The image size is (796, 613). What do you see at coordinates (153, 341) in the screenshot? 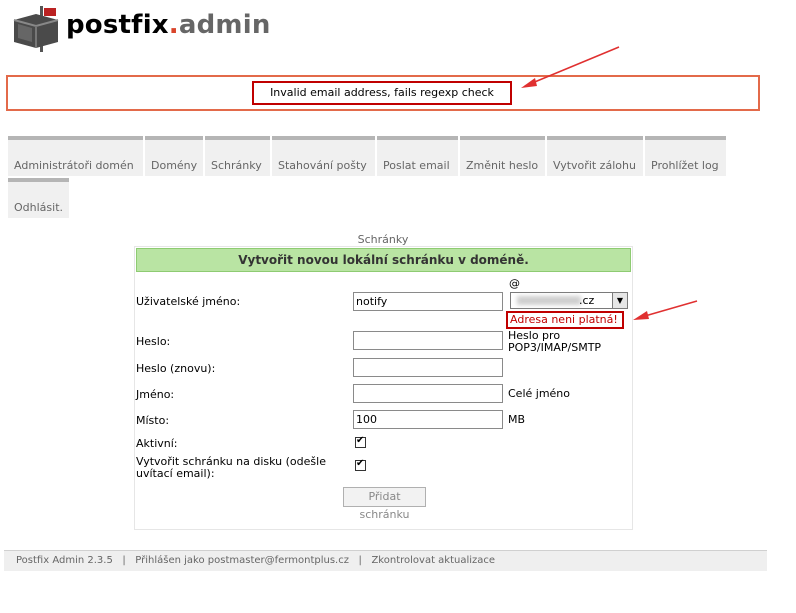
I see `password-label: Heslo:` at bounding box center [153, 341].